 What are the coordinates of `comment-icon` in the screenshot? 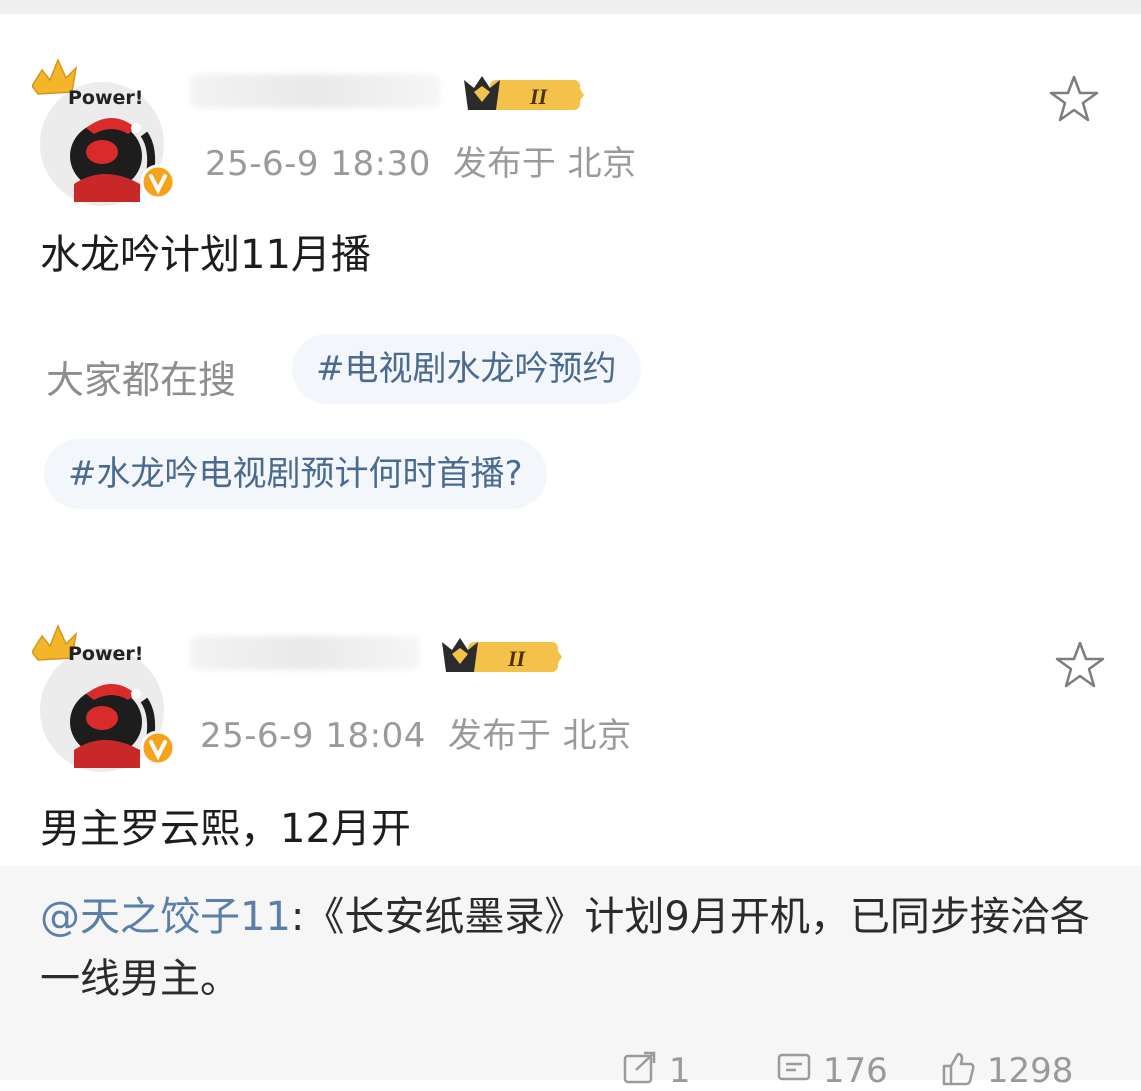 It's located at (794, 1067).